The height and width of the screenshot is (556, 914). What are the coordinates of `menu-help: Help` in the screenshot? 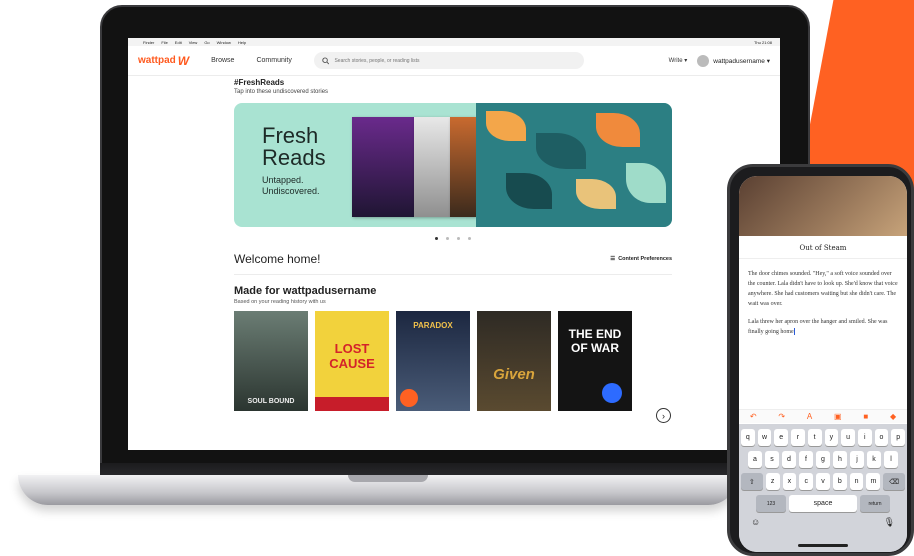 It's located at (242, 42).